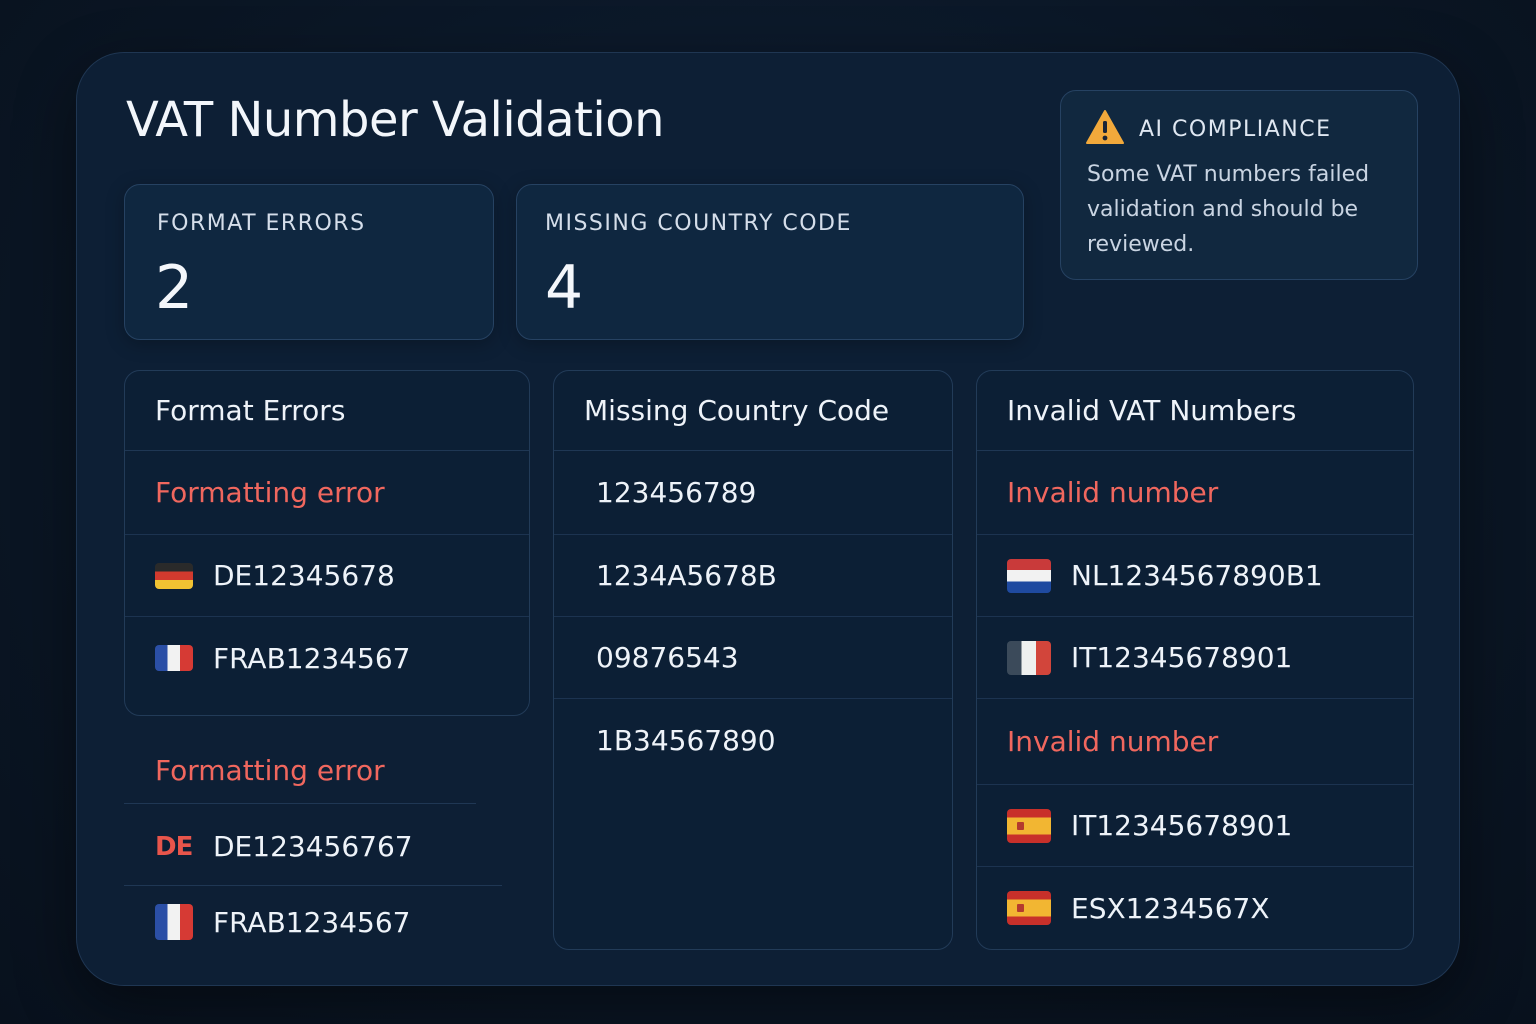  What do you see at coordinates (313, 846) in the screenshot?
I see `vat-number: DE123456767` at bounding box center [313, 846].